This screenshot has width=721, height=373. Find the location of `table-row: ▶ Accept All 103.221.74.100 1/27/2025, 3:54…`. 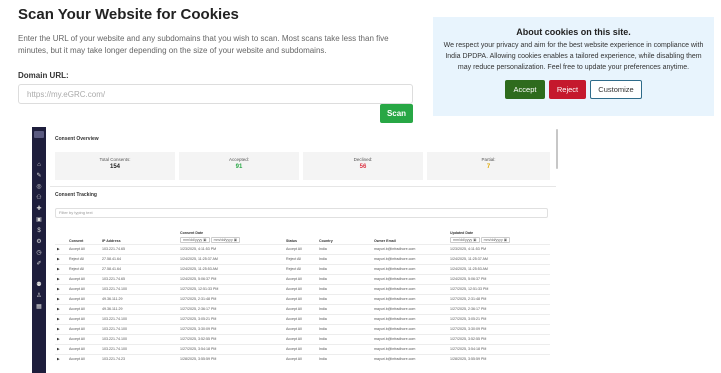

table-row: ▶ Accept All 103.221.74.100 1/27/2025, 3:54… is located at coordinates (302, 348).